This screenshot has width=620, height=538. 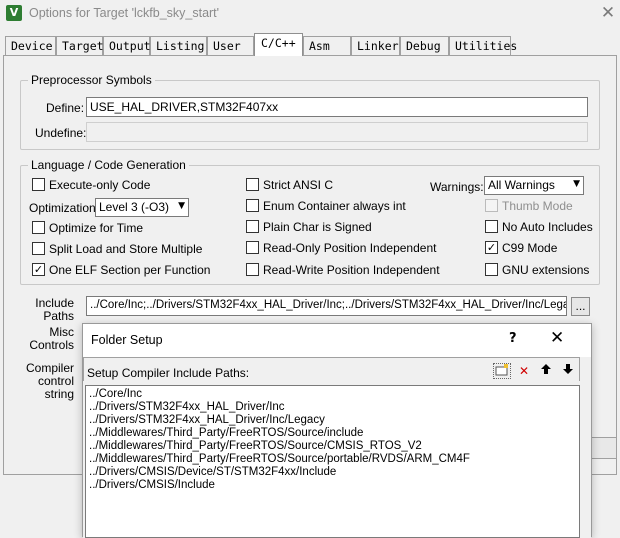 What do you see at coordinates (168, 373) in the screenshot?
I see `setup-include-paths-label: Setup Compiler Include Paths:` at bounding box center [168, 373].